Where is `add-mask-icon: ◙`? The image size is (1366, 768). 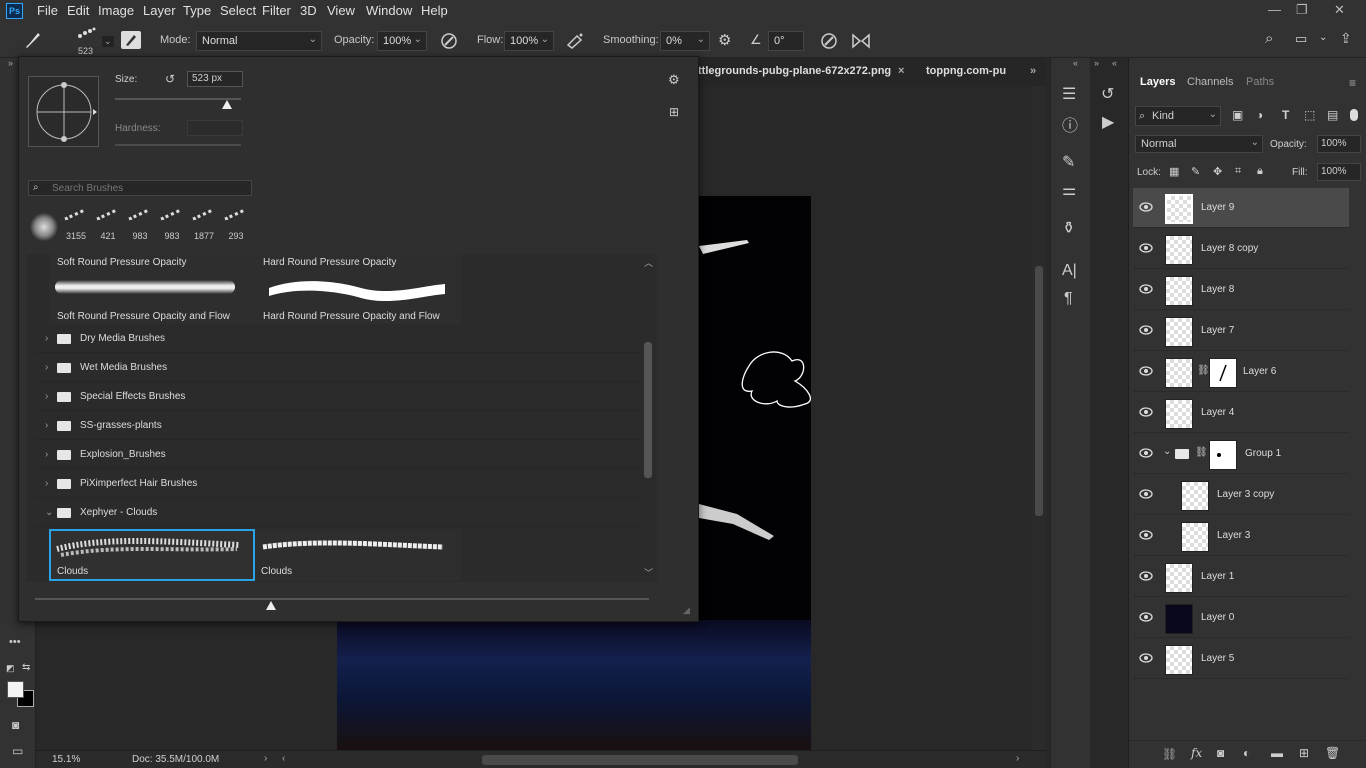 add-mask-icon: ◙ is located at coordinates (1220, 753).